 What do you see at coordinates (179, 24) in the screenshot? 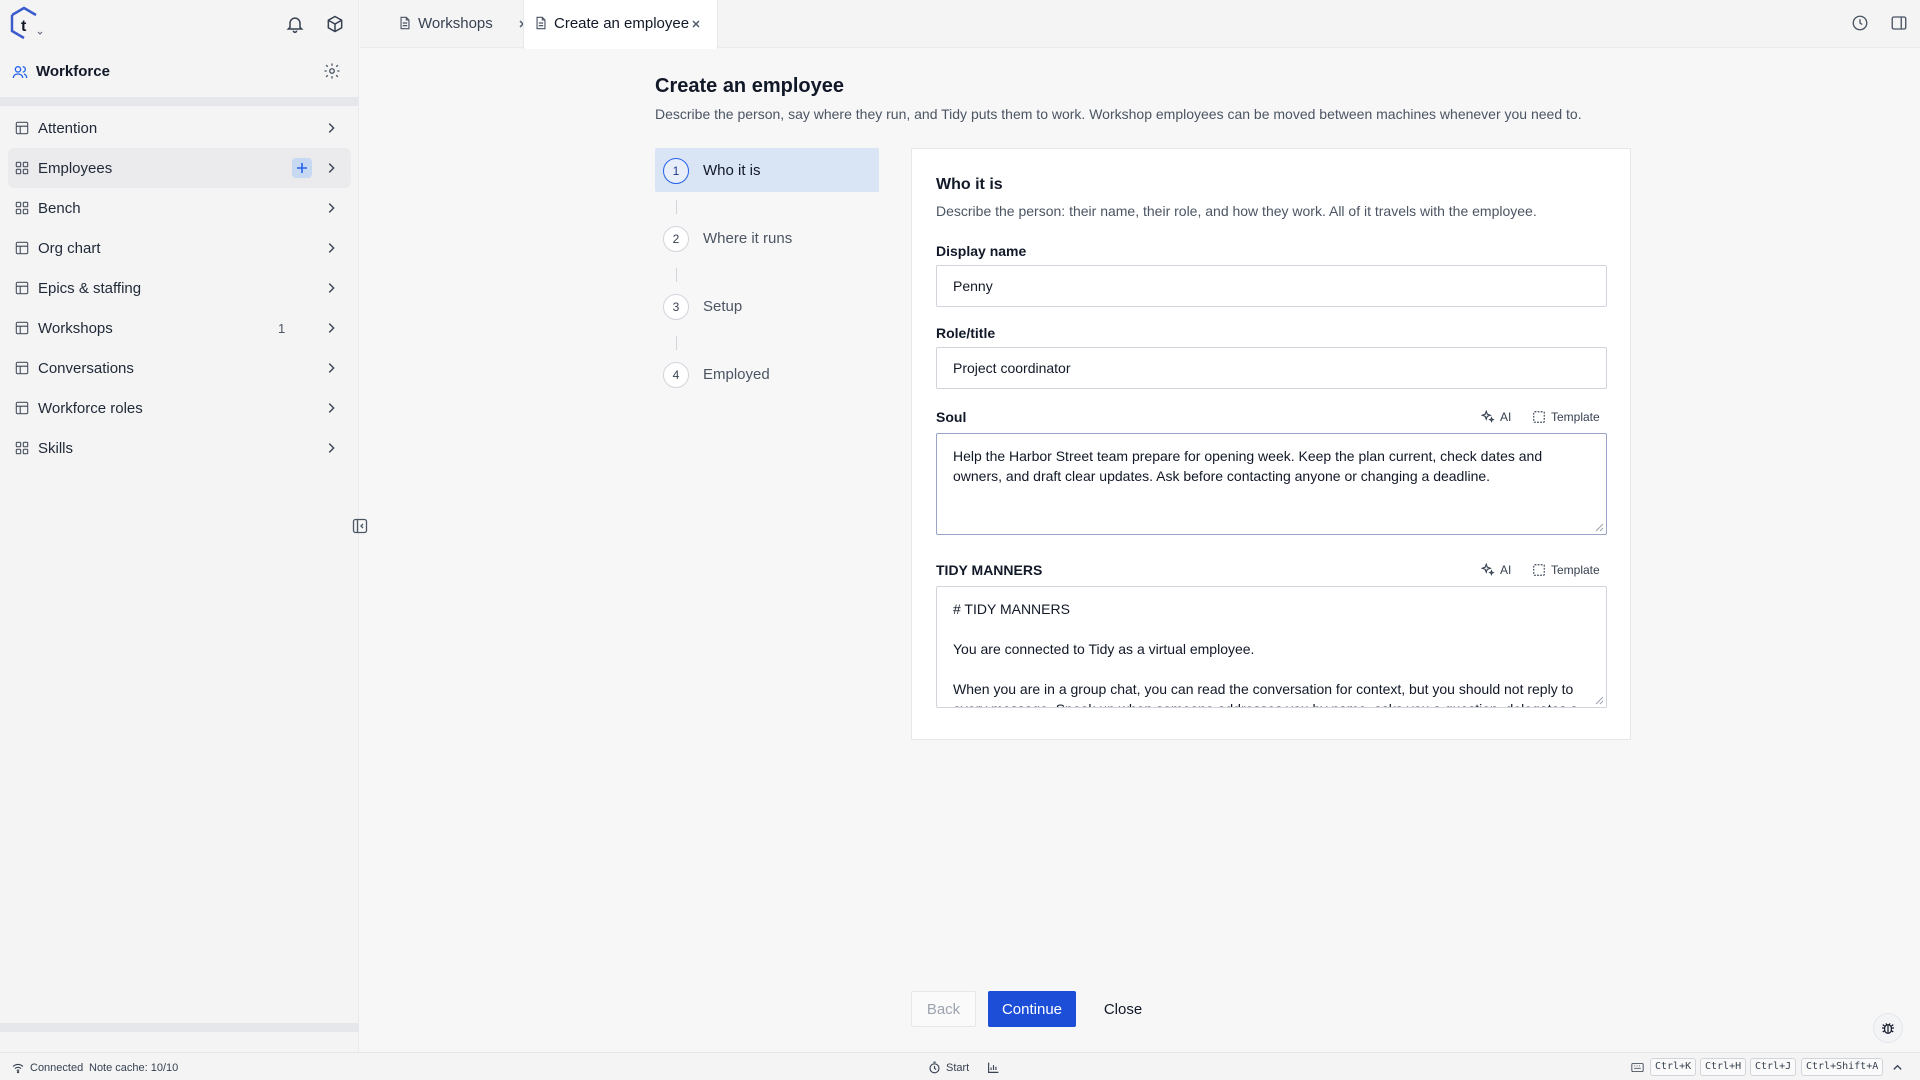
I see `sidebar-header: t` at bounding box center [179, 24].